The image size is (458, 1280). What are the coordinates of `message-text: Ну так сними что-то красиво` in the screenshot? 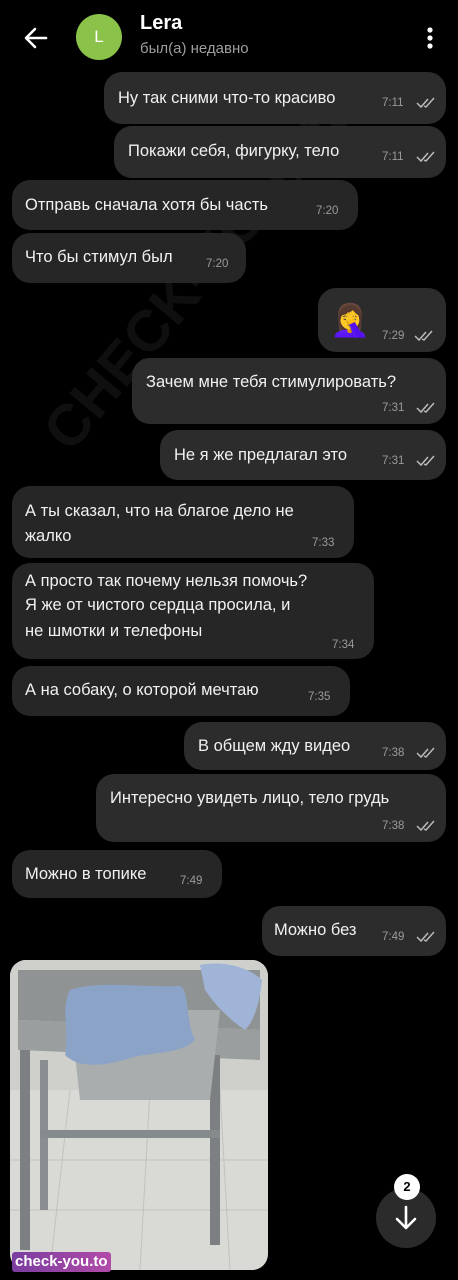 It's located at (227, 98).